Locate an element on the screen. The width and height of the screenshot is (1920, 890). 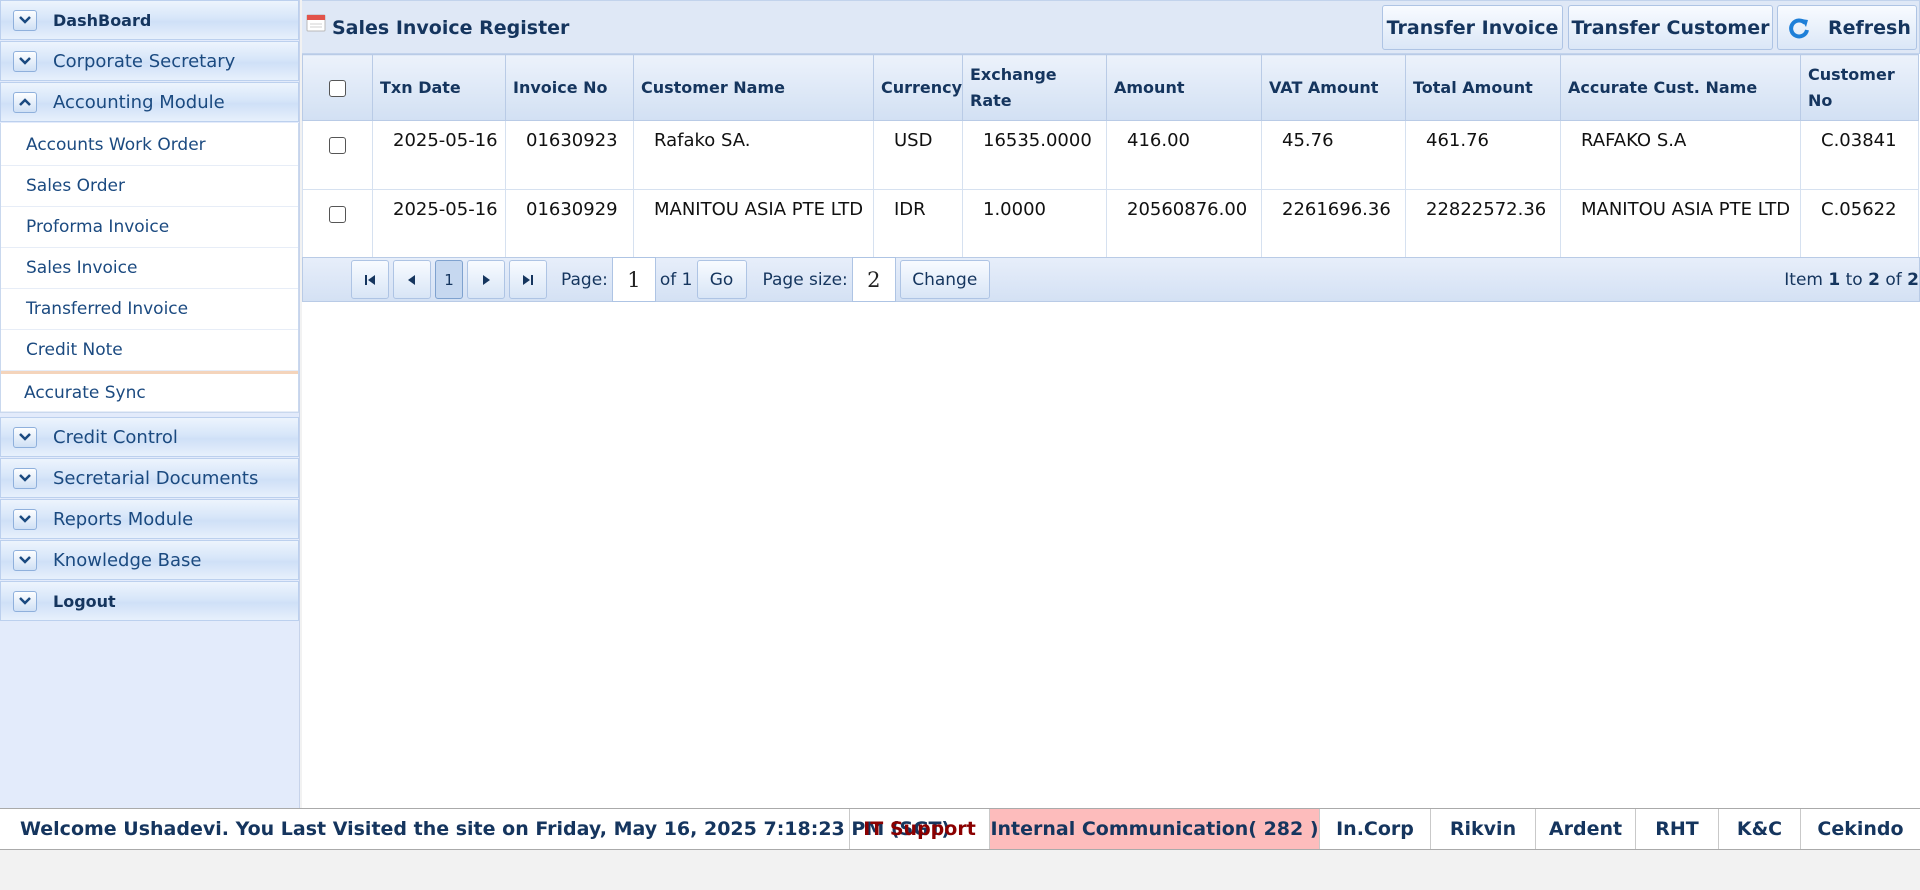
cell-customer-name: MANITOU ASIA PTE LTD is located at coordinates (753, 224).